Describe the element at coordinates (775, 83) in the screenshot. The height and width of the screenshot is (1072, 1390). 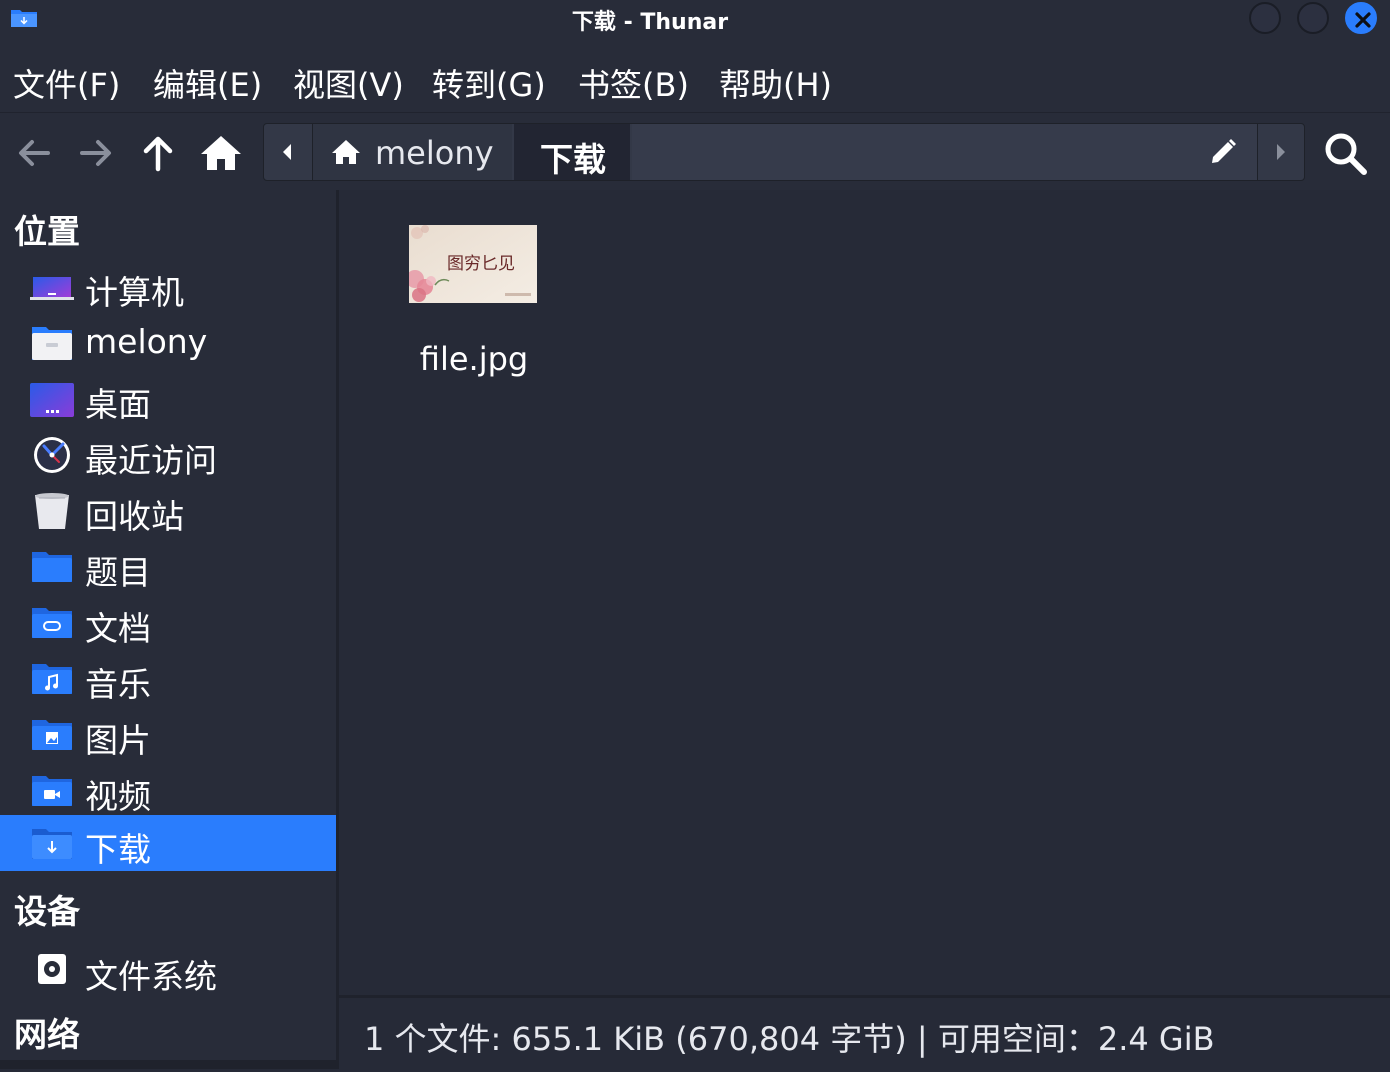
I see `menu-help: 帮助(H)` at that location.